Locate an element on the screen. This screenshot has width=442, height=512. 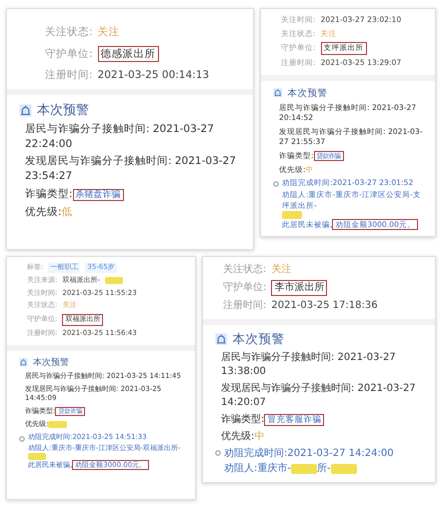
alert-line: 居民与诈骗分子接触时间: 2021-03-27 13:38:00 is located at coordinates (308, 365).